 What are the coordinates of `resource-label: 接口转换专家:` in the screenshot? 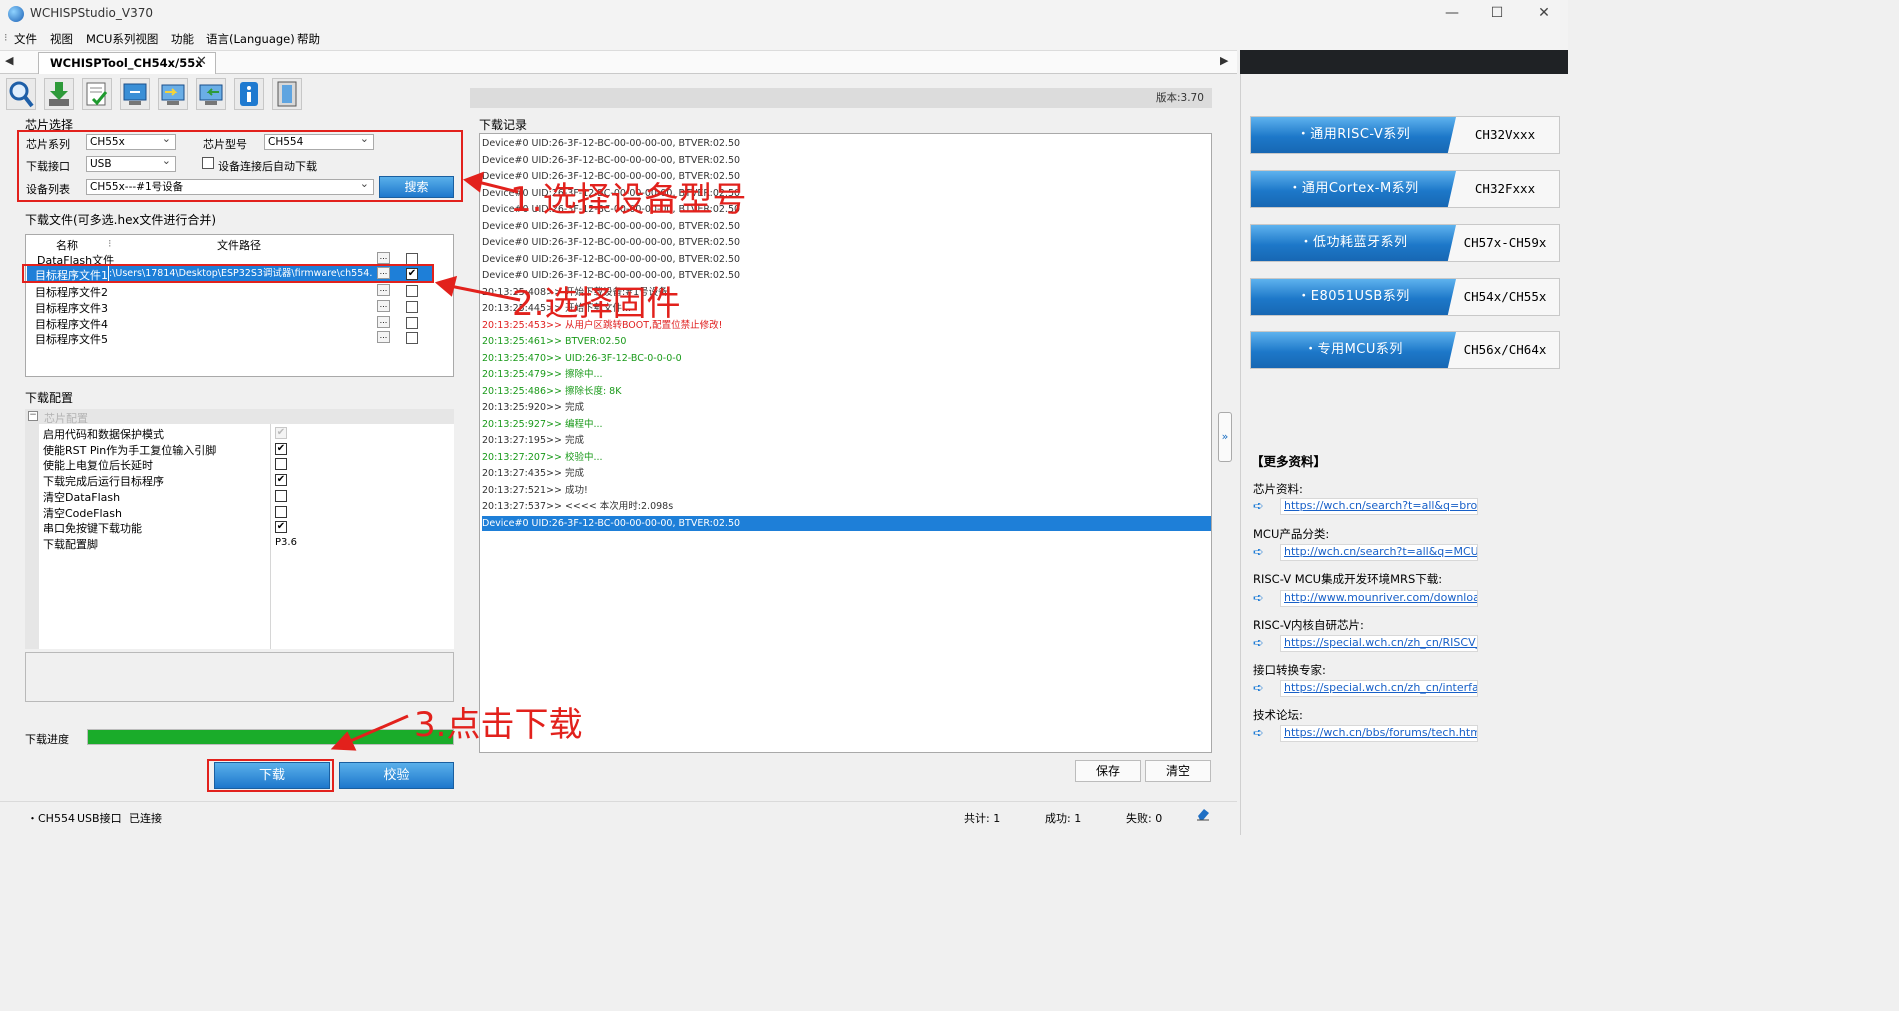 It's located at (1289, 670).